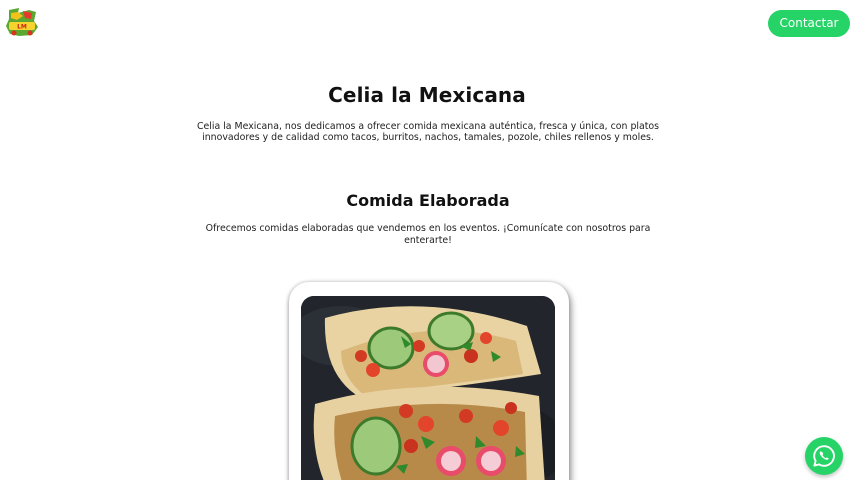 This screenshot has height=480, width=854. Describe the element at coordinates (428, 200) in the screenshot. I see `section-title: Comida Elaborada` at that location.